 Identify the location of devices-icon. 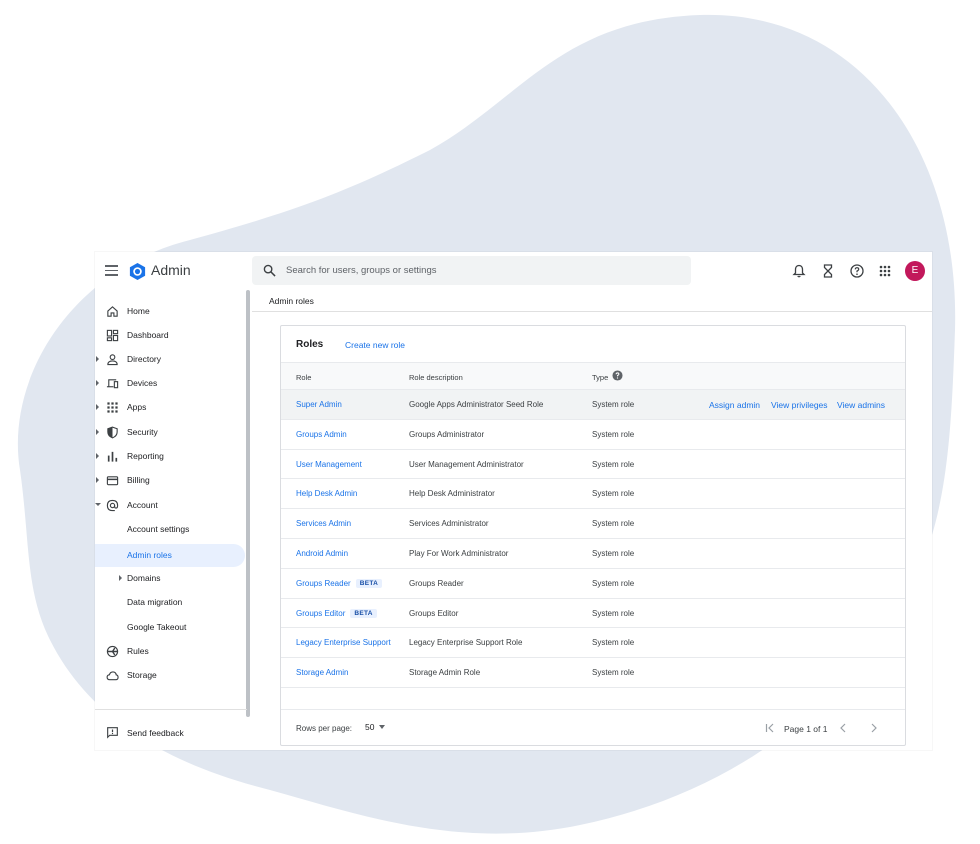
(112, 384).